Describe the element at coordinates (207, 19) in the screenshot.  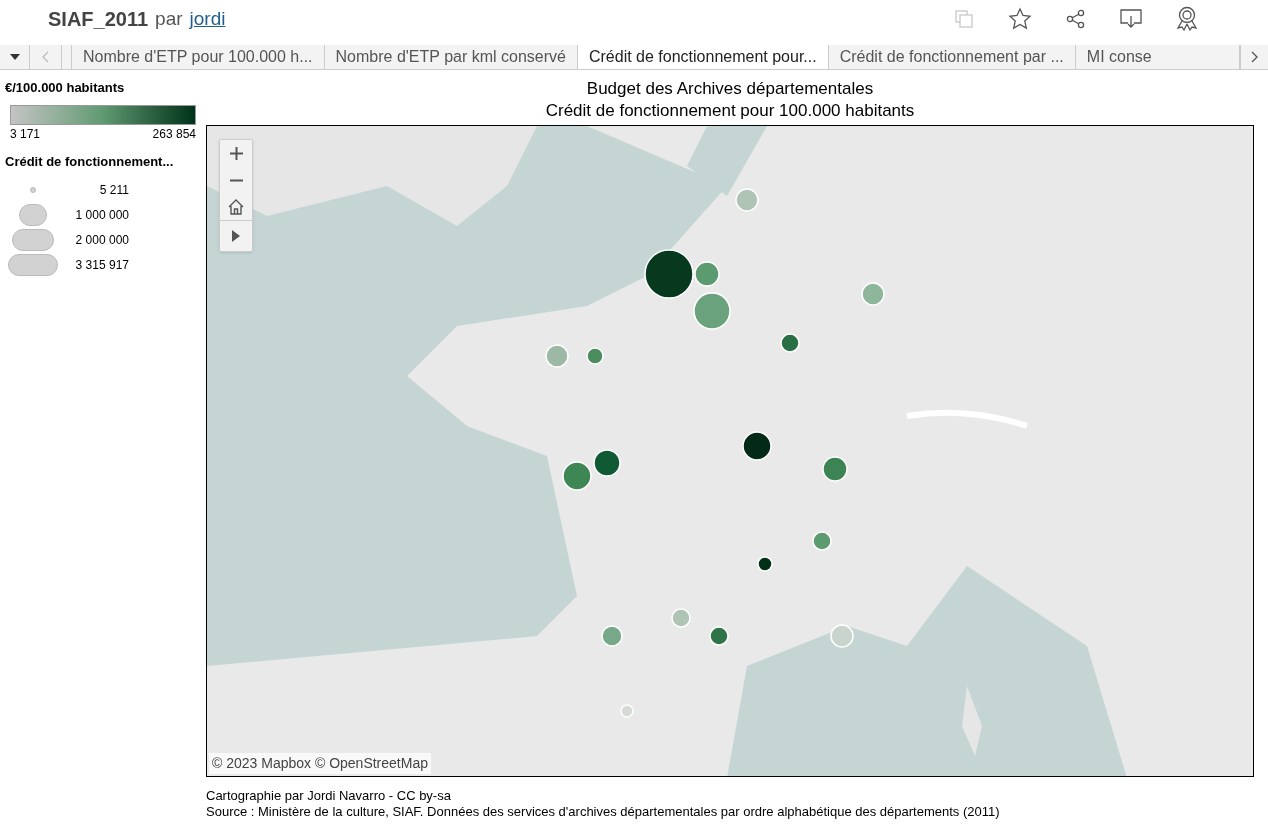
I see `author-link: jordi` at that location.